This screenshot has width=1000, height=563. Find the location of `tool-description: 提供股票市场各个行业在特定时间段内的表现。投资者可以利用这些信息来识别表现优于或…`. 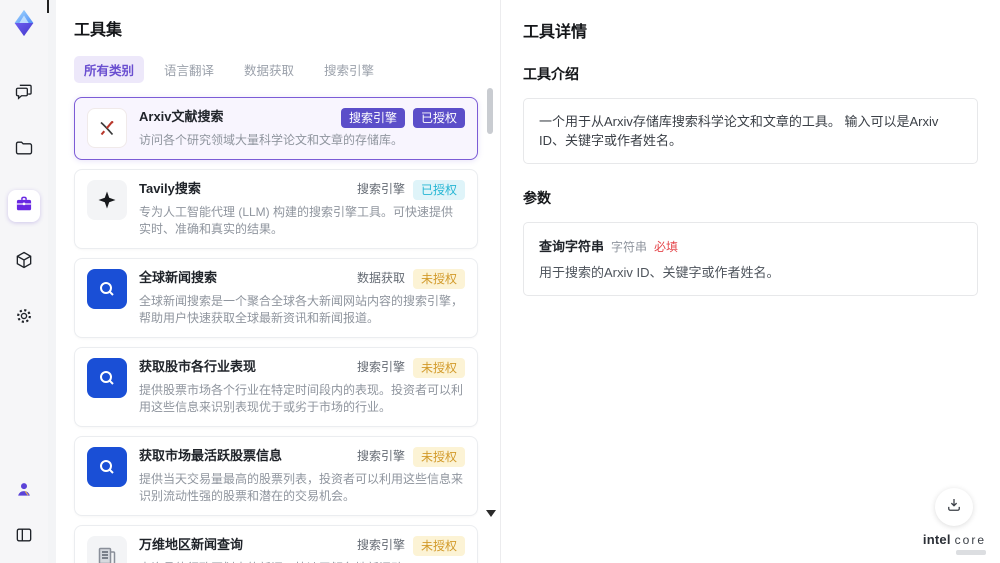

tool-description: 提供股票市场各个行业在特定时间段内的表现。投资者可以利用这些信息来识别表现优于或… is located at coordinates (301, 398).